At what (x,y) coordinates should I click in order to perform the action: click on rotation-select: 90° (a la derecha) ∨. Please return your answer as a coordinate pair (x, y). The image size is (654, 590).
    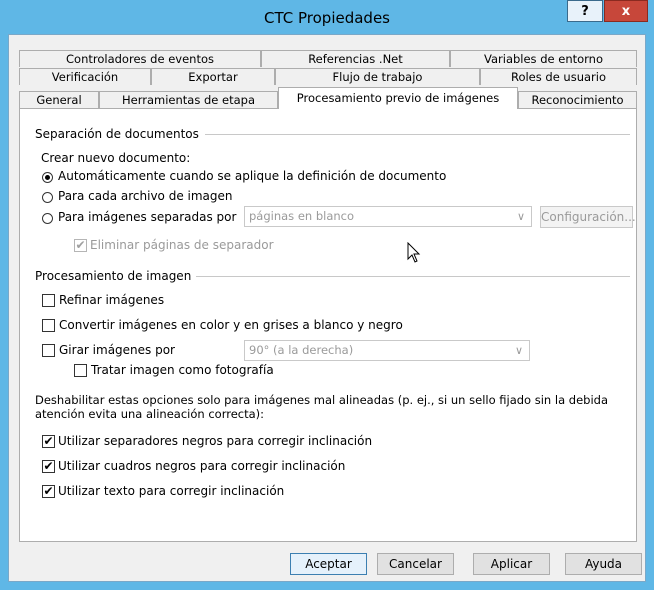
    Looking at the image, I should click on (387, 350).